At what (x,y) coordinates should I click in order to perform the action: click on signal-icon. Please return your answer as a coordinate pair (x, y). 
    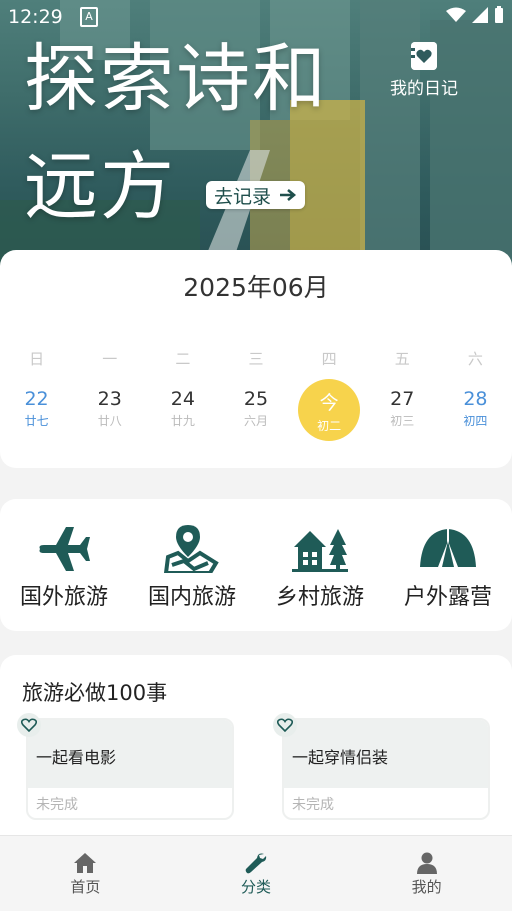
    Looking at the image, I should click on (480, 15).